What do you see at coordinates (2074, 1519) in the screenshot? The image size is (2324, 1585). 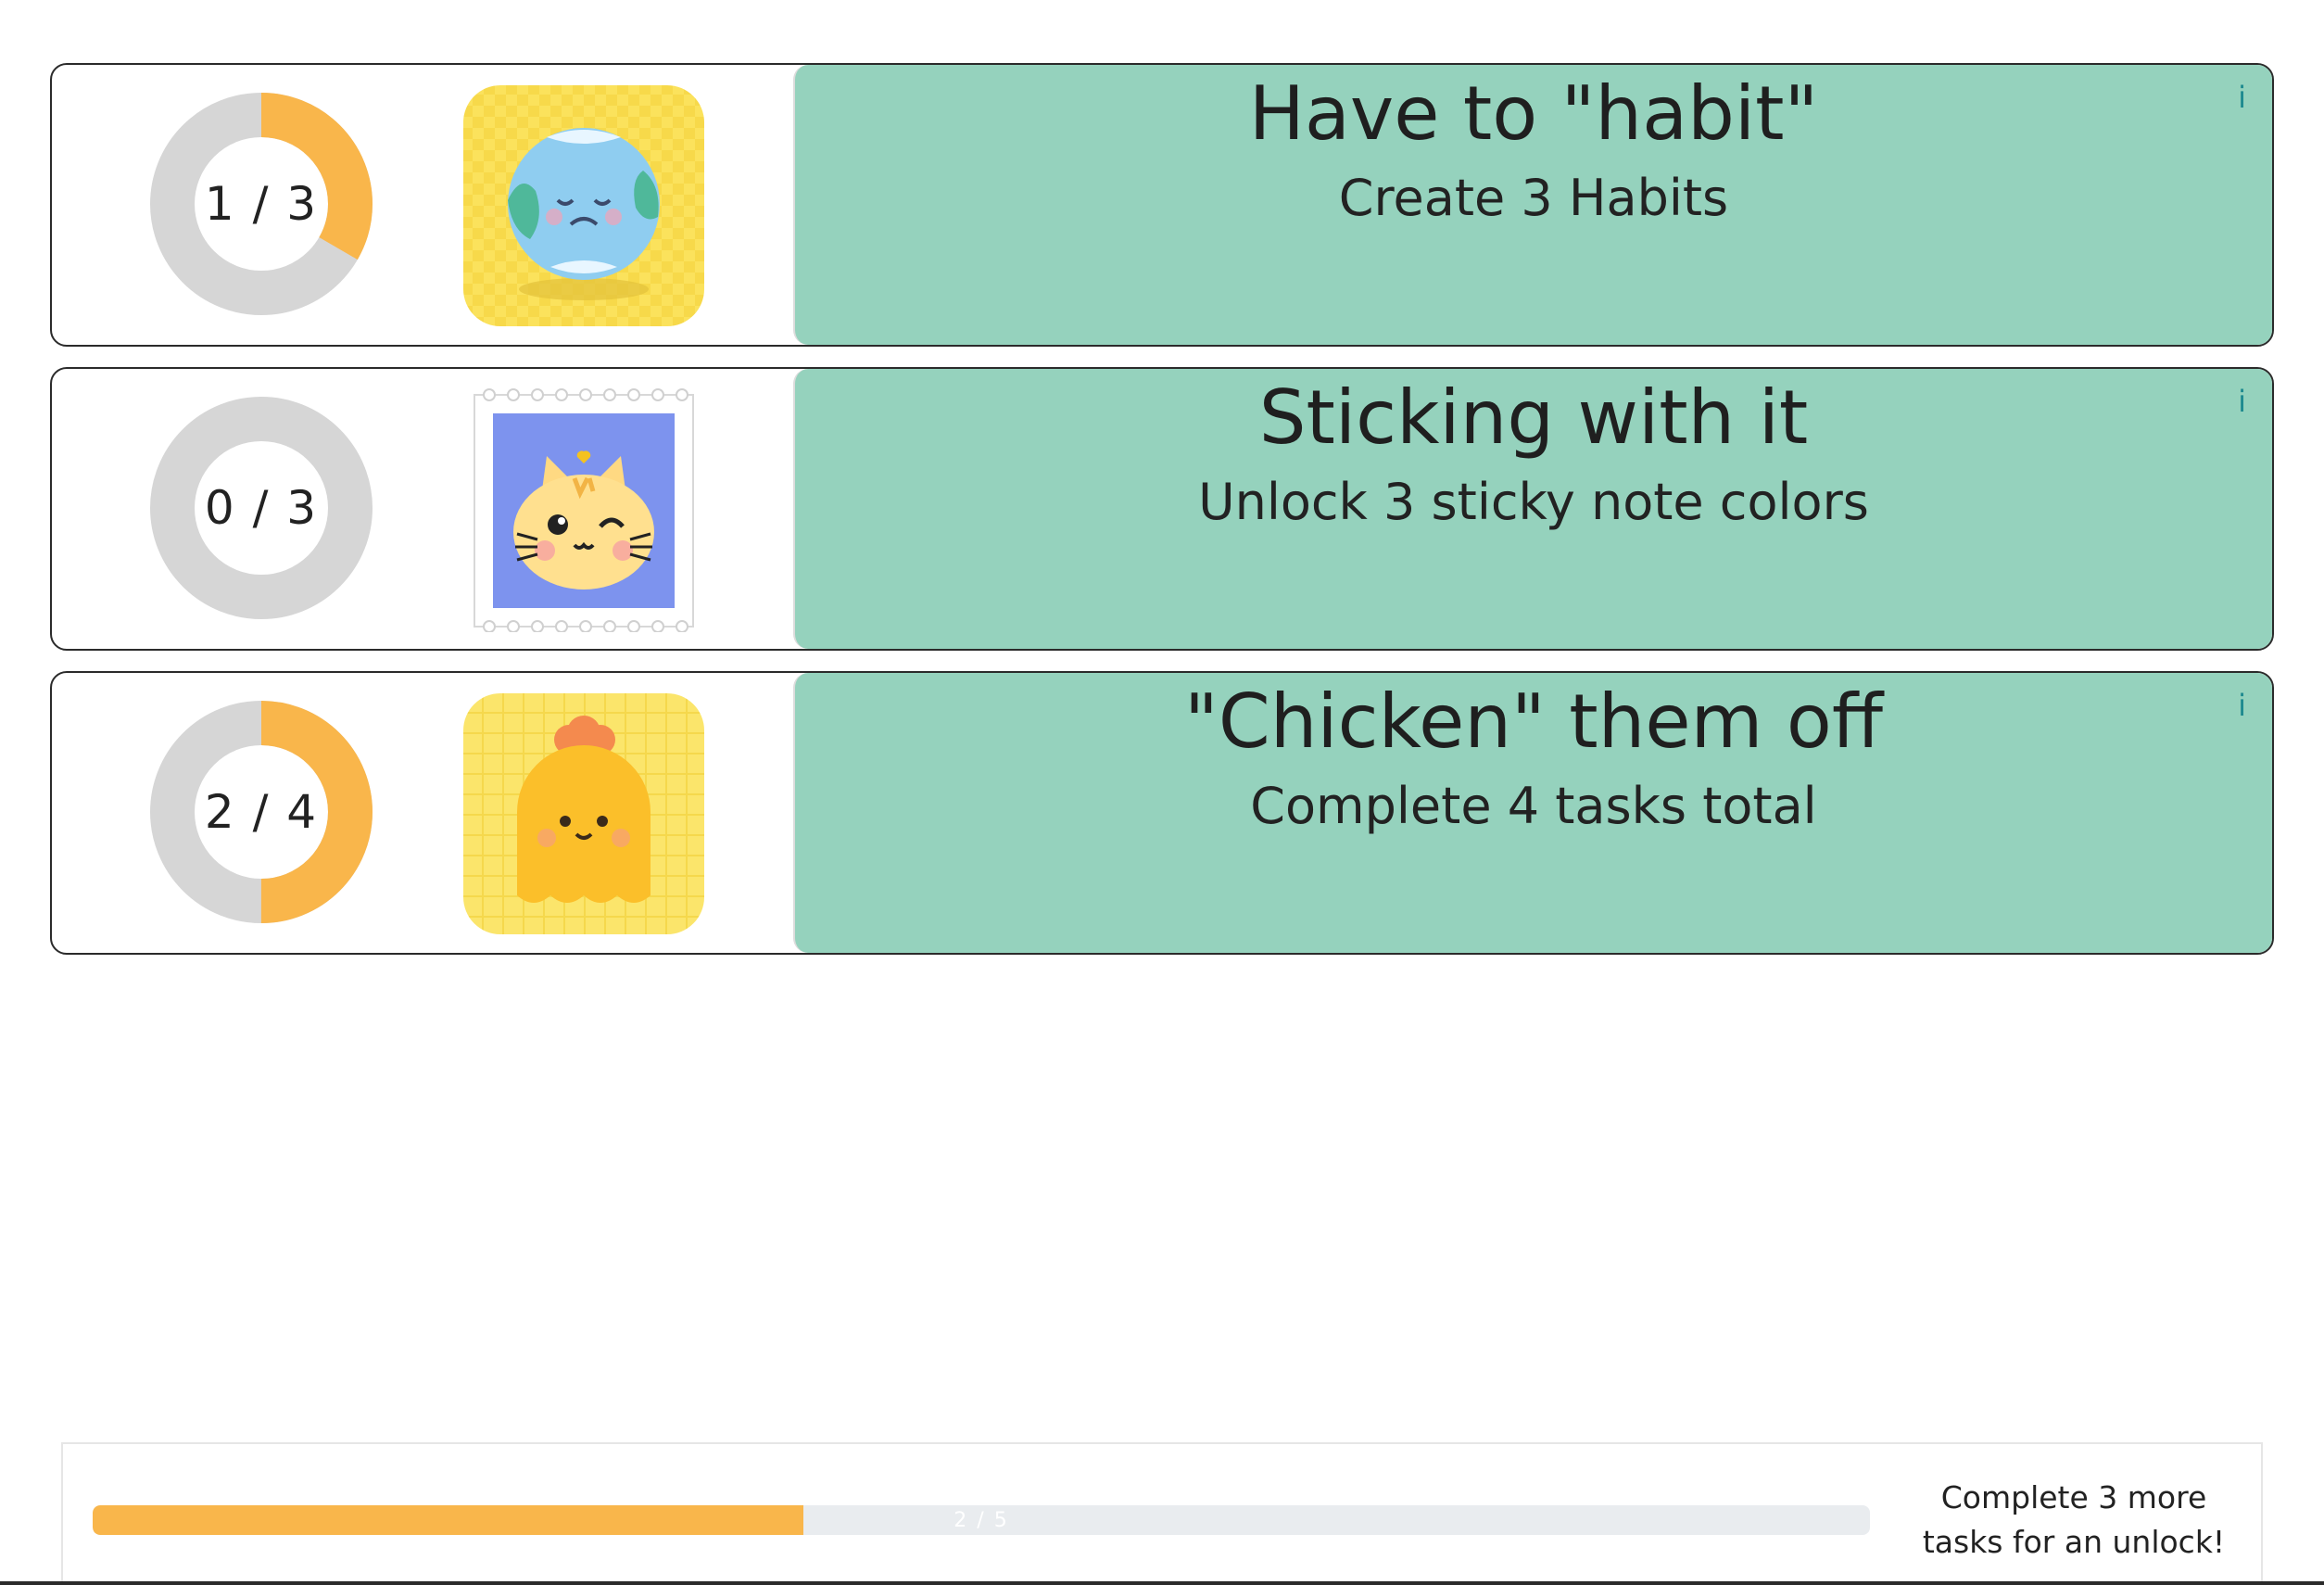 I see `unlock-message: Complete 3 more tasks for an unlock!` at bounding box center [2074, 1519].